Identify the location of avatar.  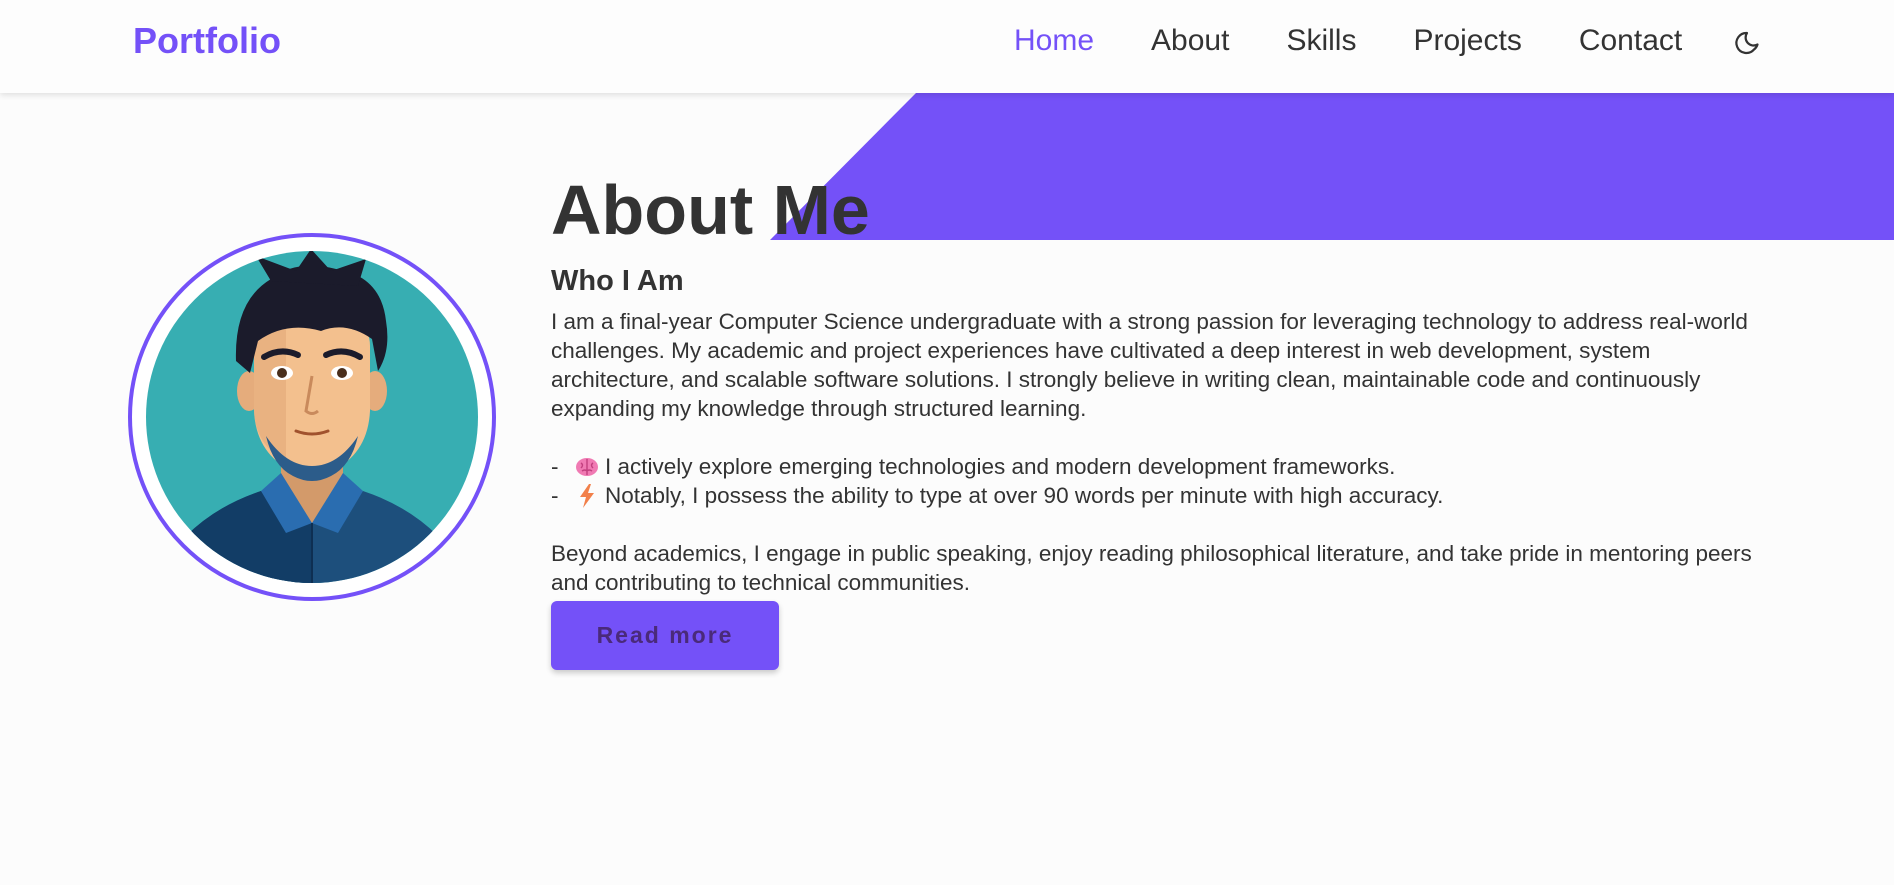
(312, 417).